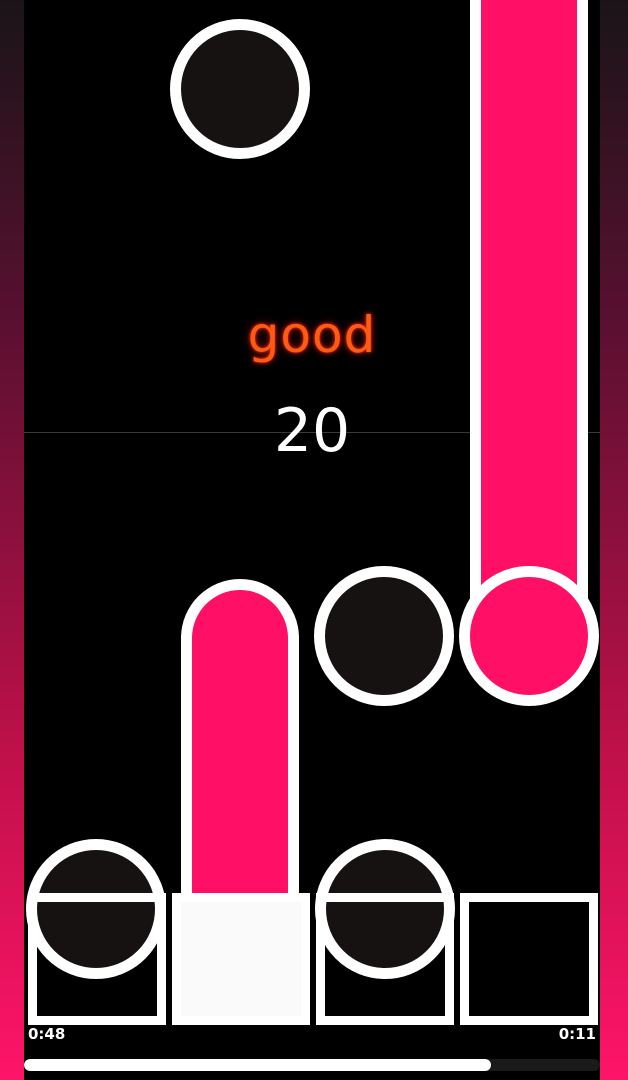  What do you see at coordinates (12, 540) in the screenshot?
I see `left-gradient-border` at bounding box center [12, 540].